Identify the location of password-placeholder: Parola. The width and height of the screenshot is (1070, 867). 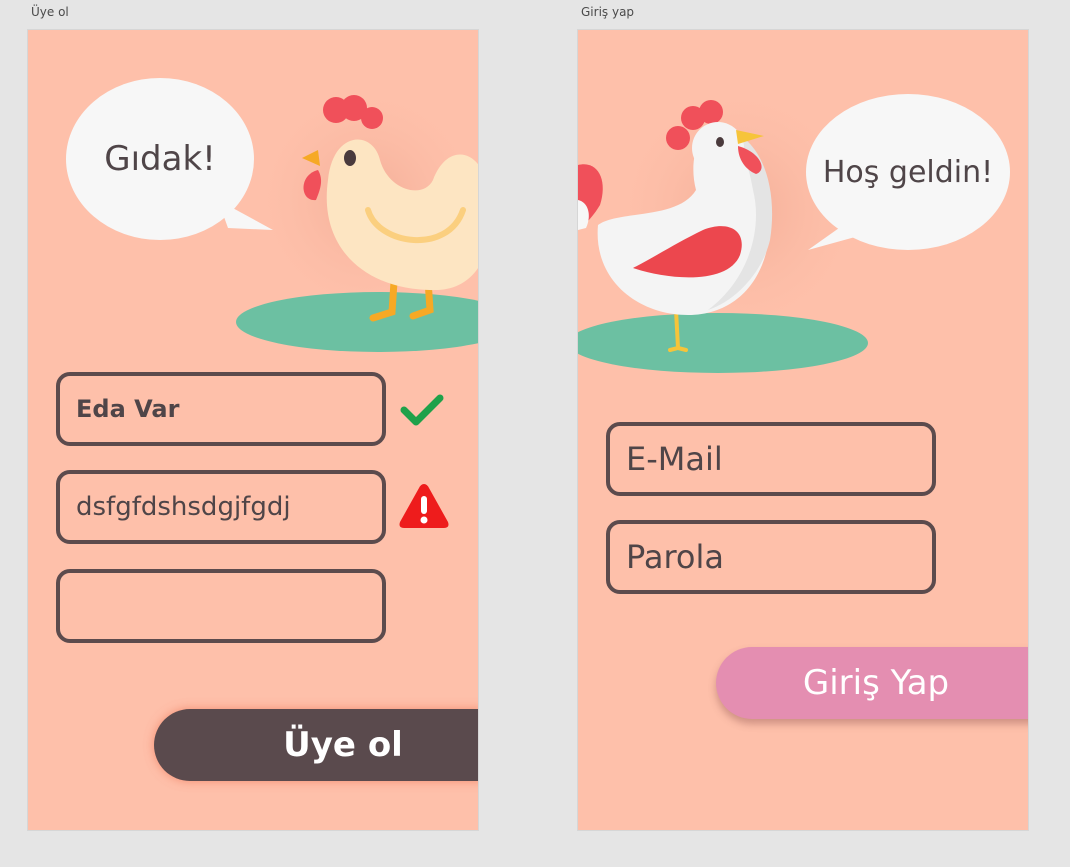
(675, 557).